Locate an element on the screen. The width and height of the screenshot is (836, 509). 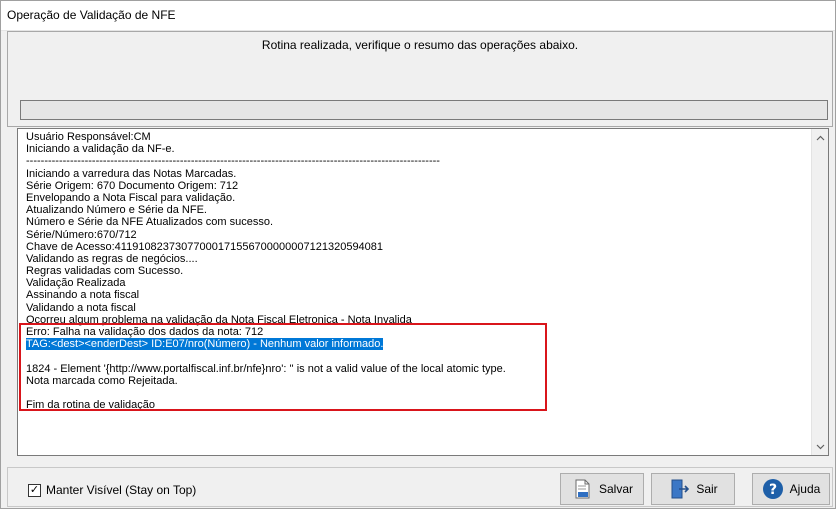
log-line: Regras validadas com Sucesso. is located at coordinates (416, 271).